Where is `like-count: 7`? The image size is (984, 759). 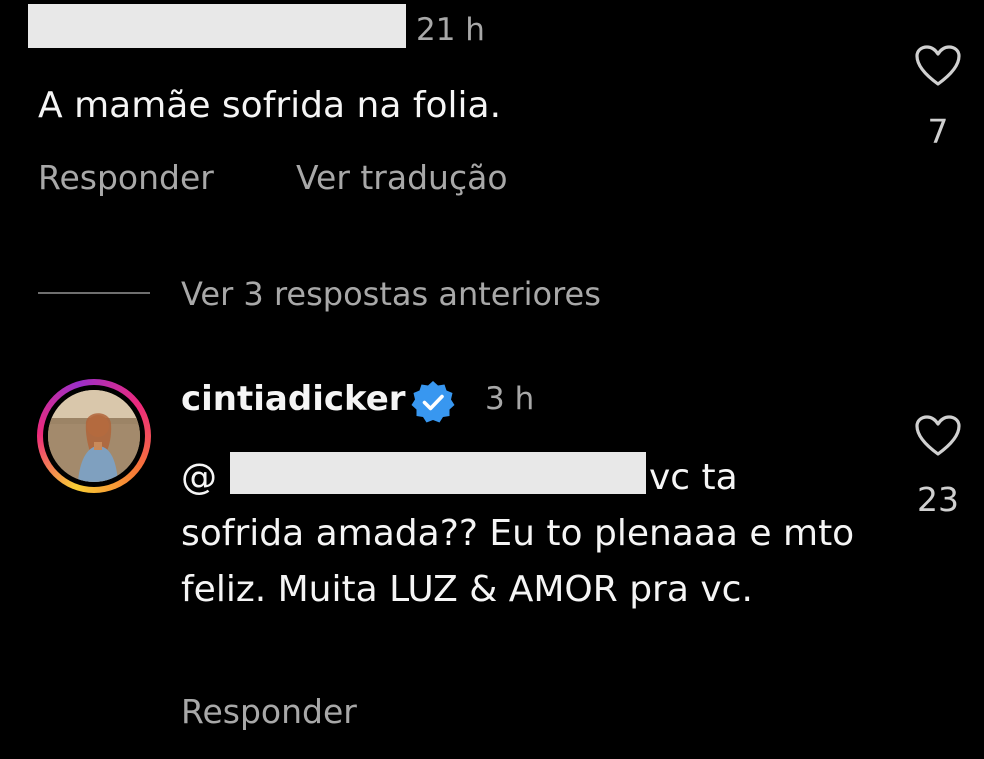
like-count: 7 is located at coordinates (938, 131).